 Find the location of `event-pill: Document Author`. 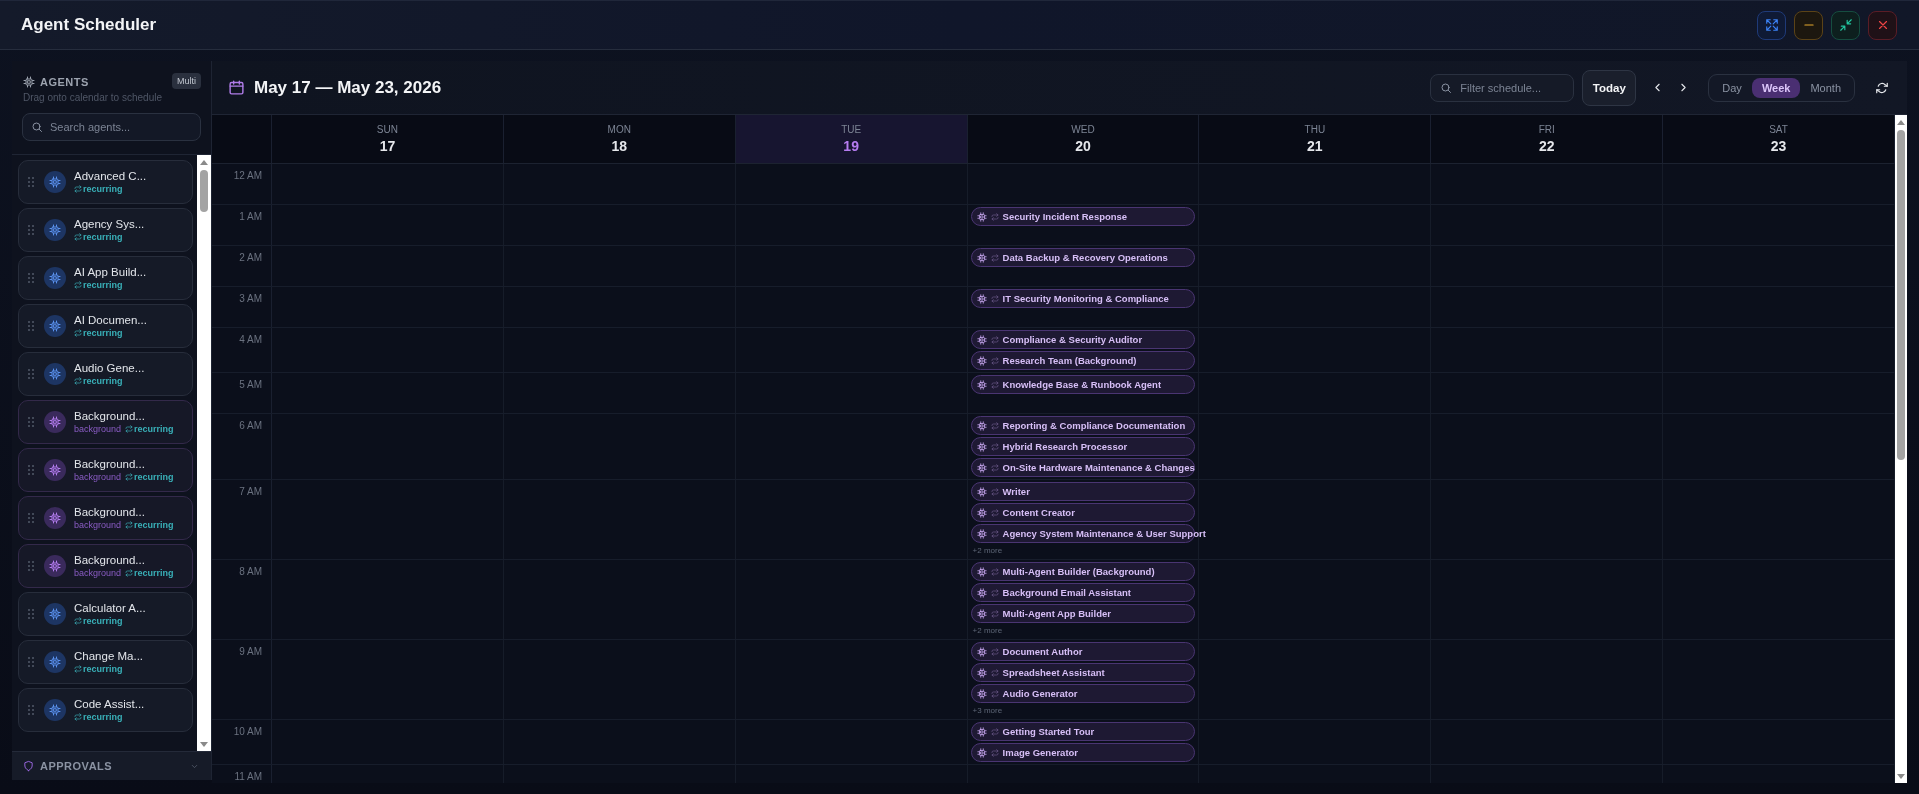

event-pill: Document Author is located at coordinates (1083, 651).